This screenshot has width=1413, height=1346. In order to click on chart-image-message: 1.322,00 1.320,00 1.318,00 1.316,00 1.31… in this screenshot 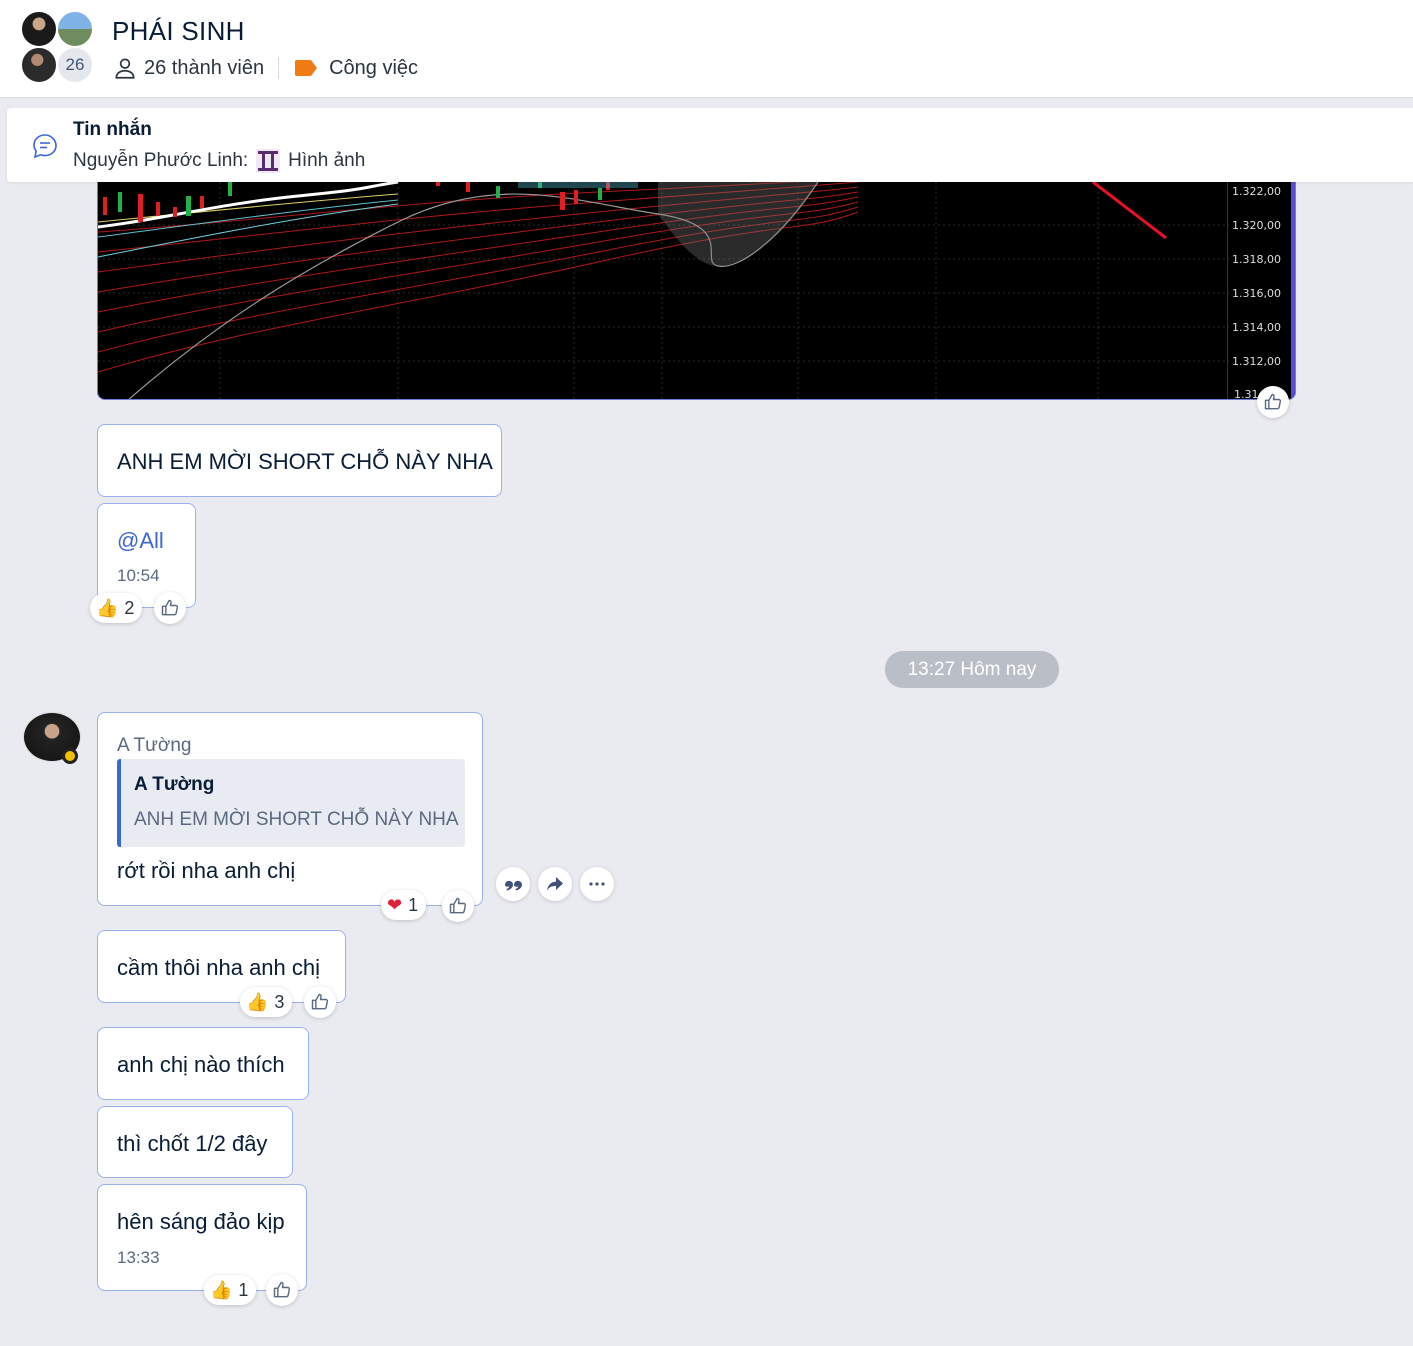, I will do `click(696, 291)`.